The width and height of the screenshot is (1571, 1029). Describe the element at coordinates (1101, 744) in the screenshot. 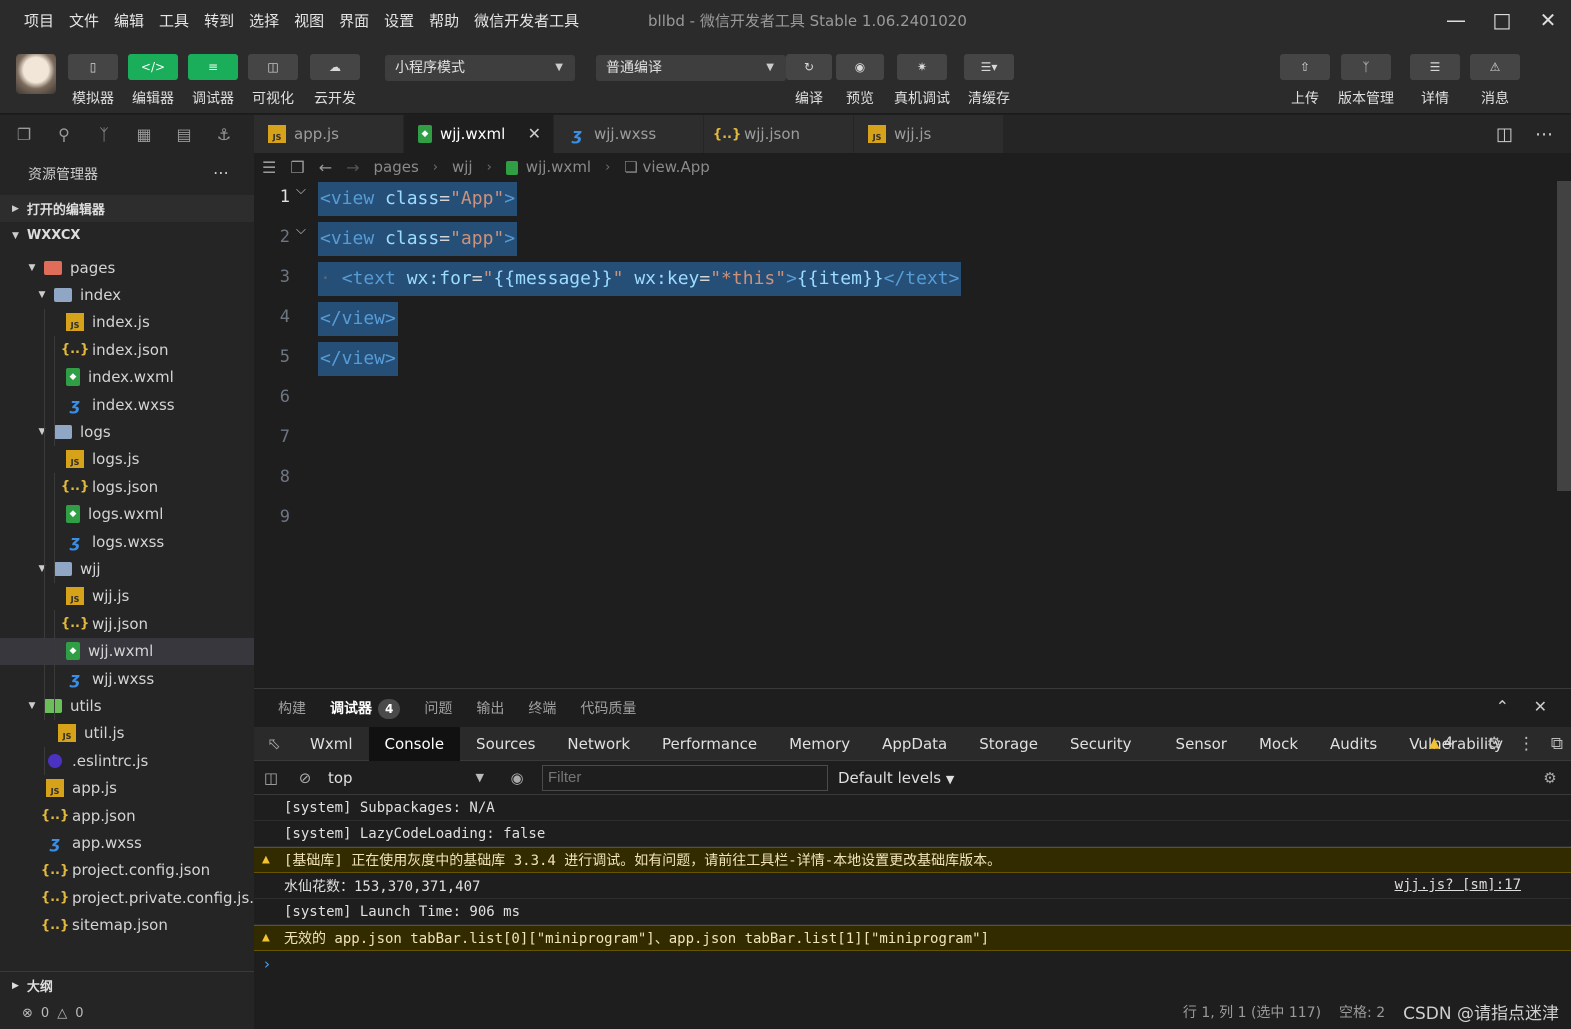

I see `devtools-tab-security: Security` at that location.